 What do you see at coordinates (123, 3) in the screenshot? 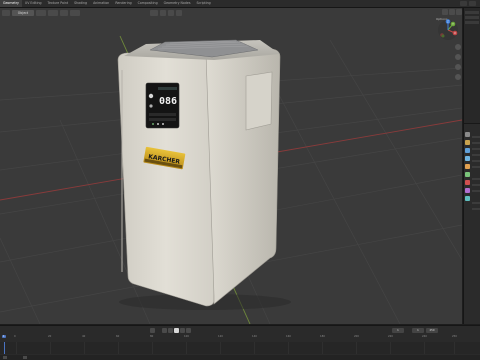
I see `workspace-tab: Rendering` at bounding box center [123, 3].